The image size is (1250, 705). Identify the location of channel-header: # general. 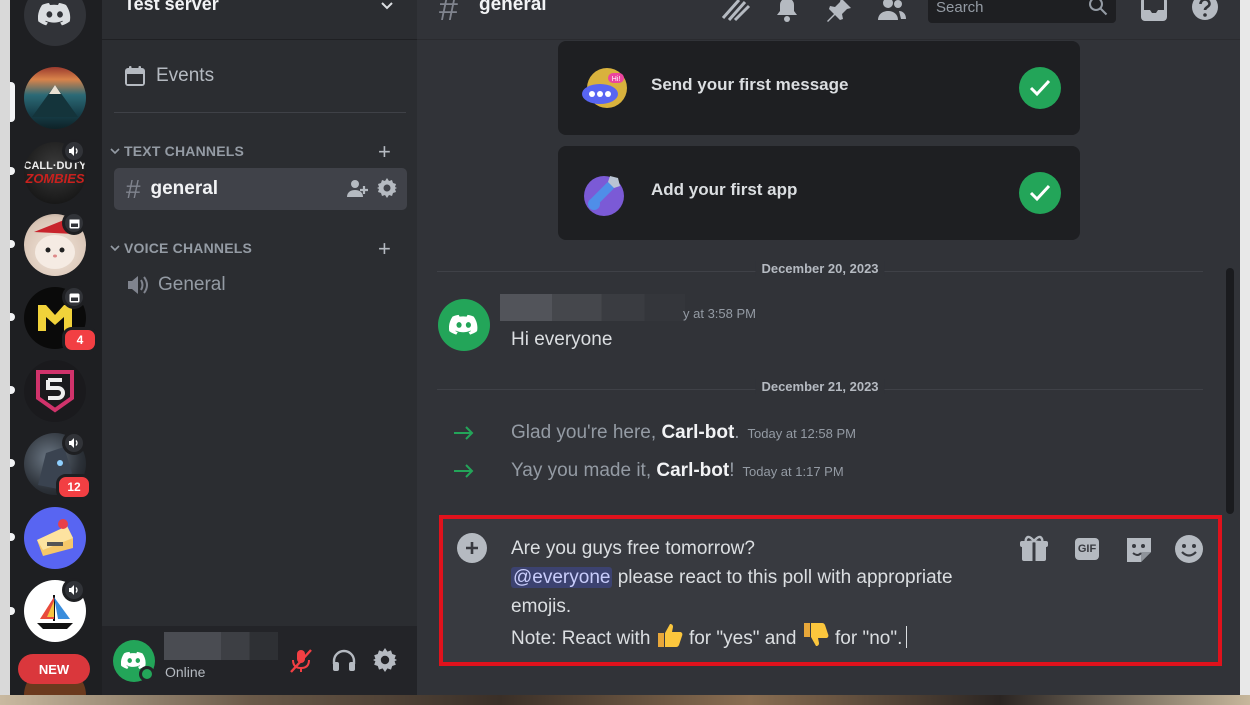
(828, 20).